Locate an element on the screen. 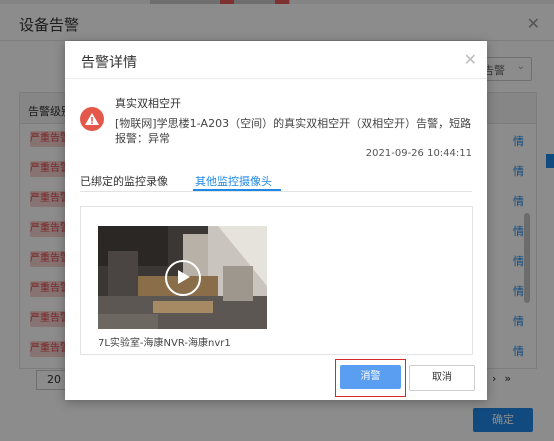  cancel-button: 取消 is located at coordinates (442, 378).